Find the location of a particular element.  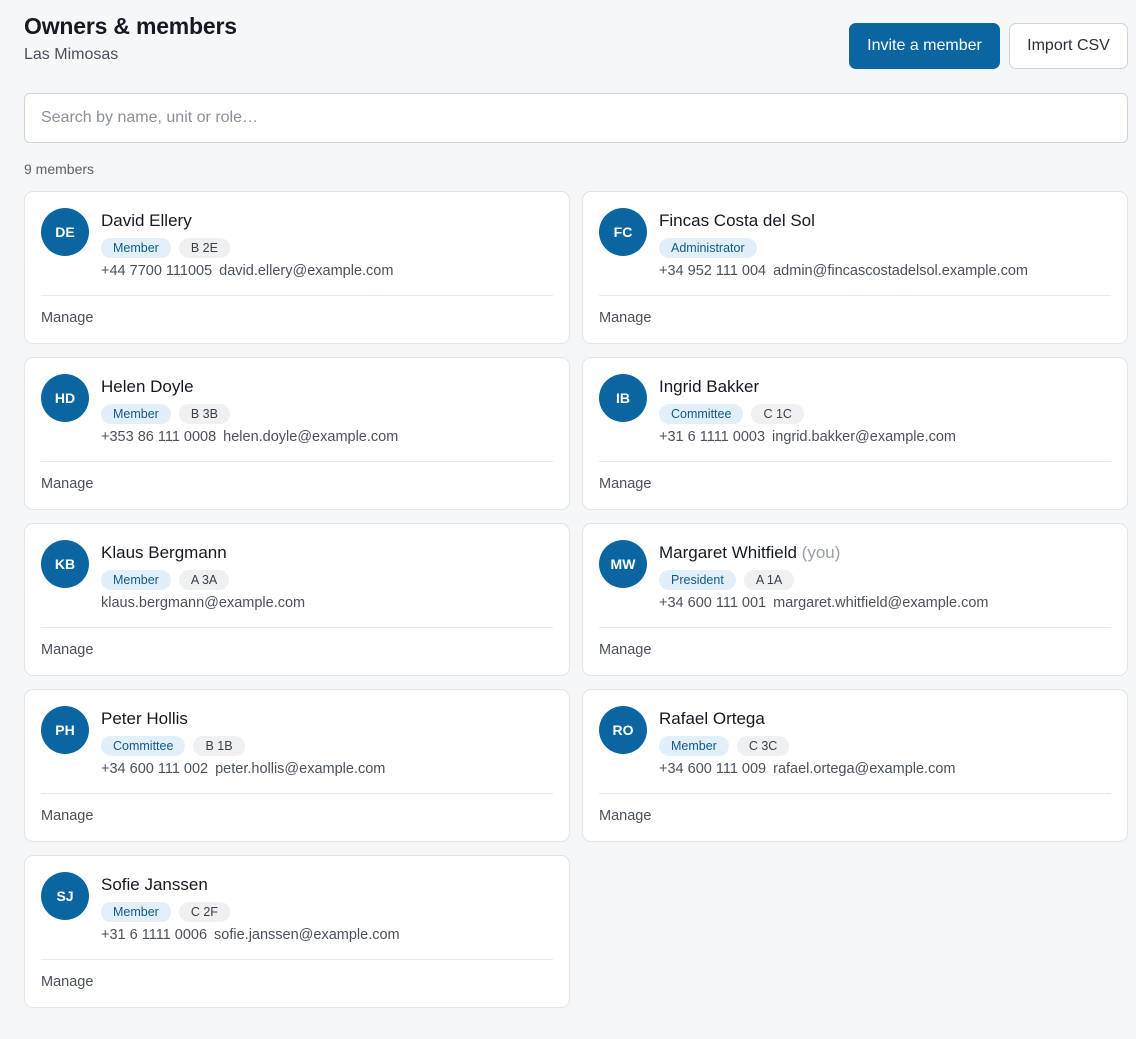

member-name: Ingrid Bakker is located at coordinates (709, 386).